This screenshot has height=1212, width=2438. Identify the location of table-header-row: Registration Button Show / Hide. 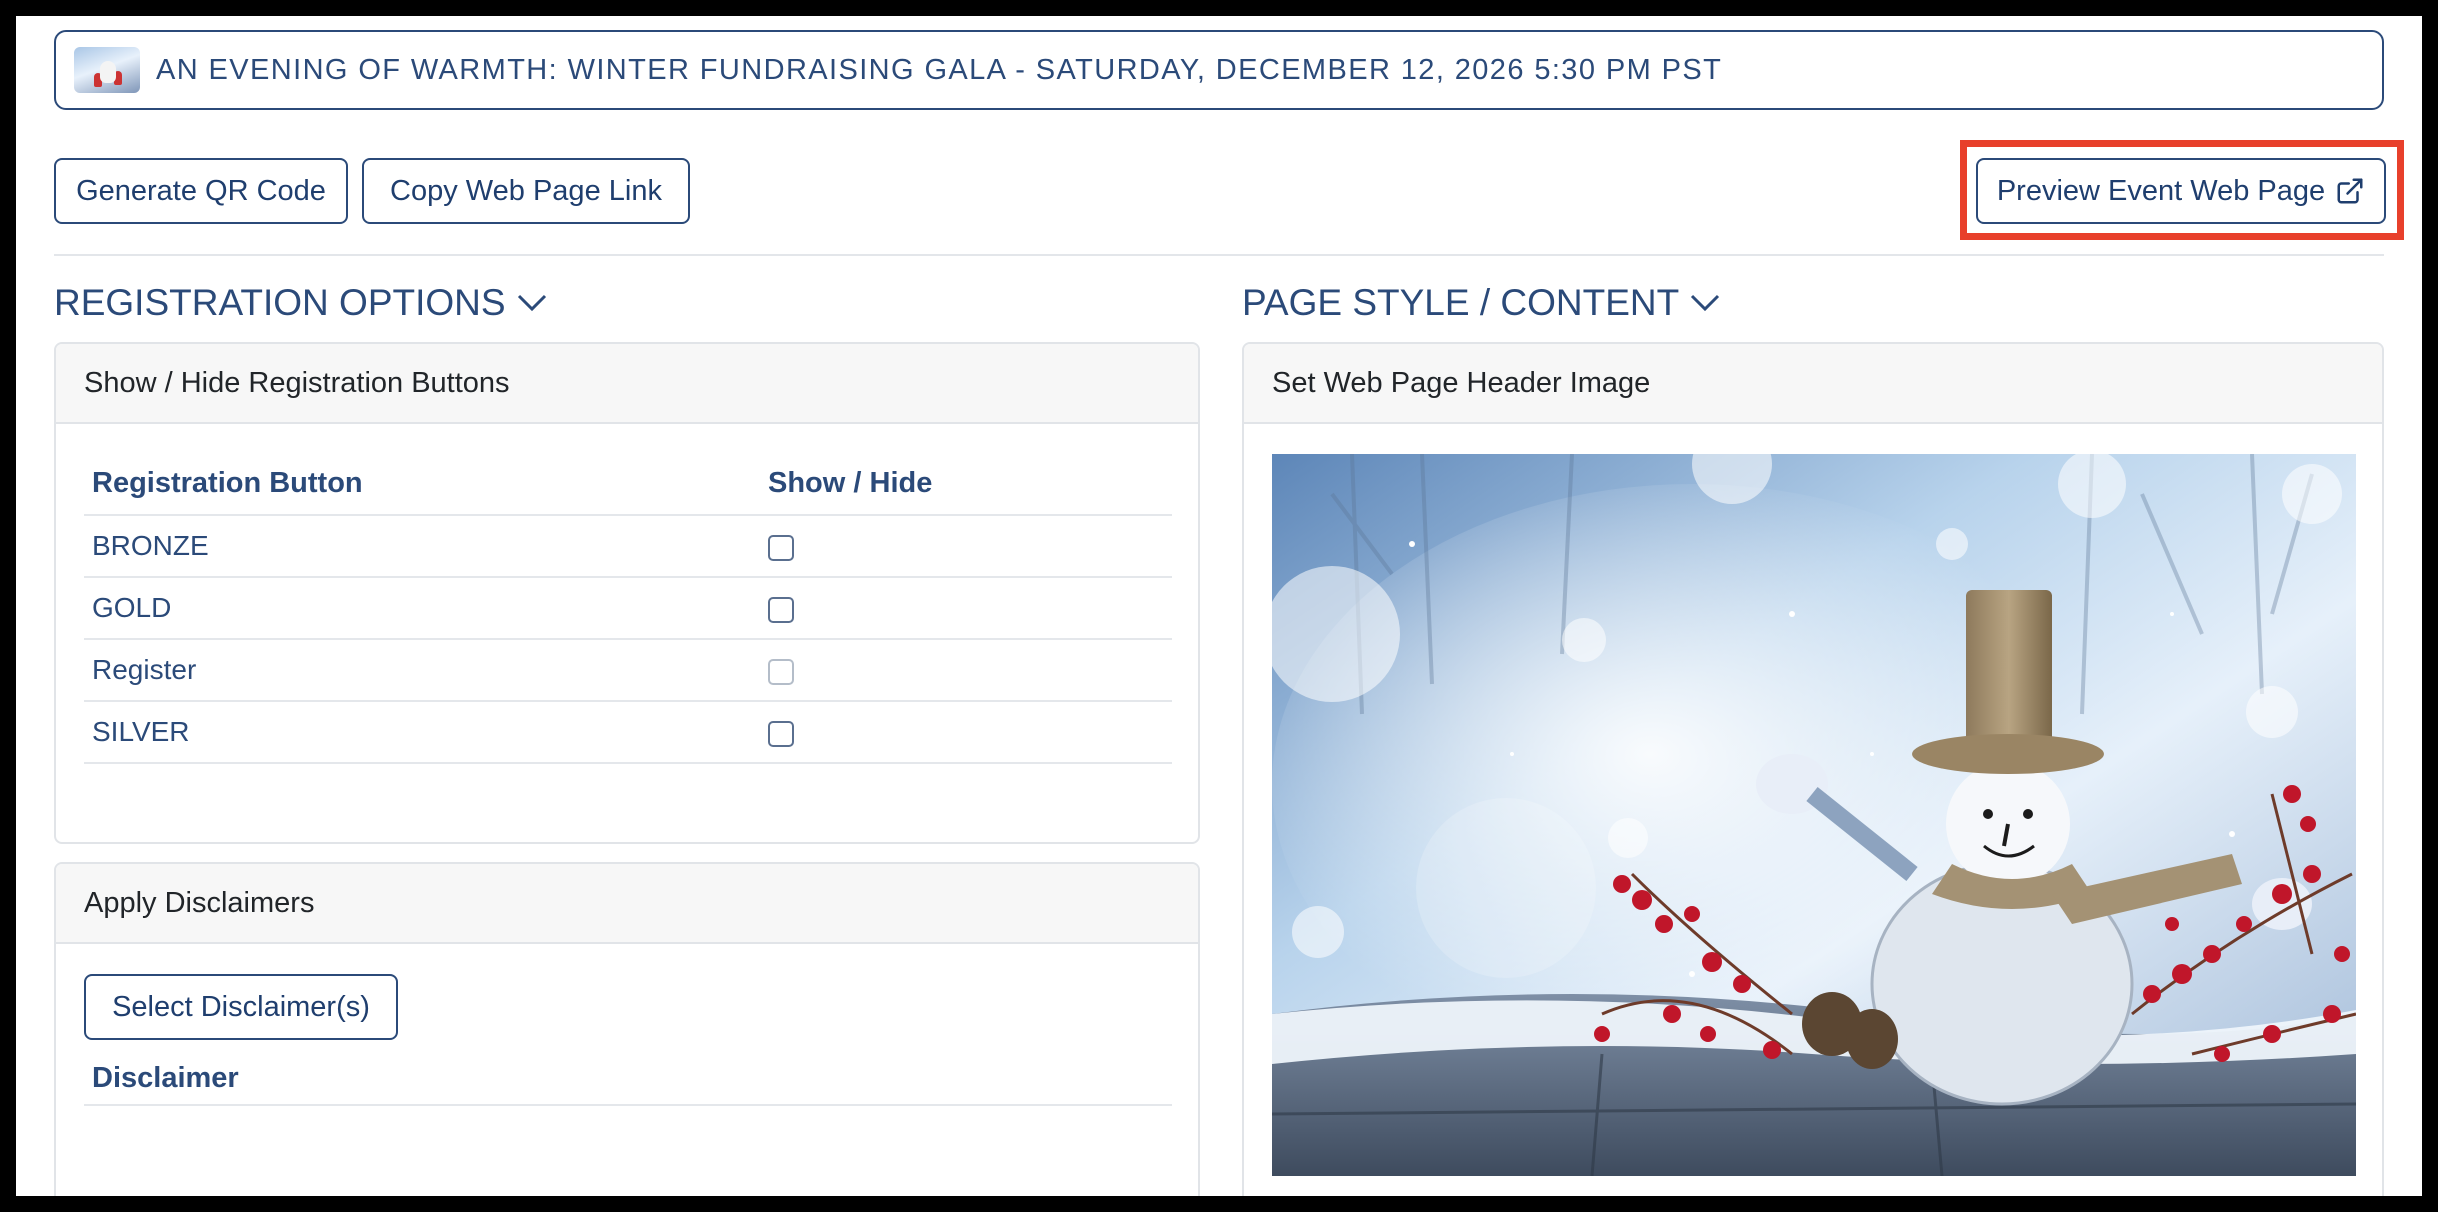
(628, 484).